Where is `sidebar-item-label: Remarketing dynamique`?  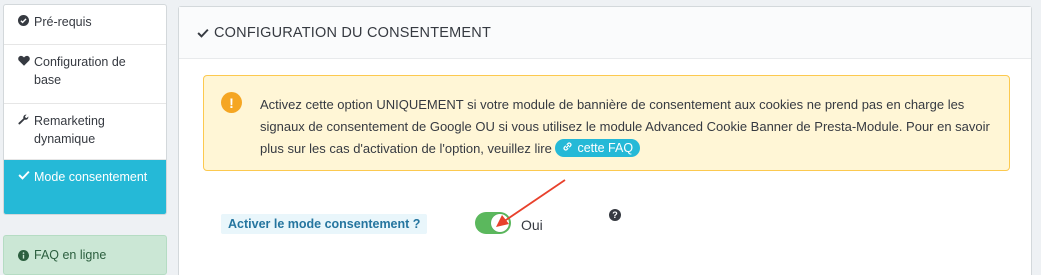
sidebar-item-label: Remarketing dynamique is located at coordinates (69, 130).